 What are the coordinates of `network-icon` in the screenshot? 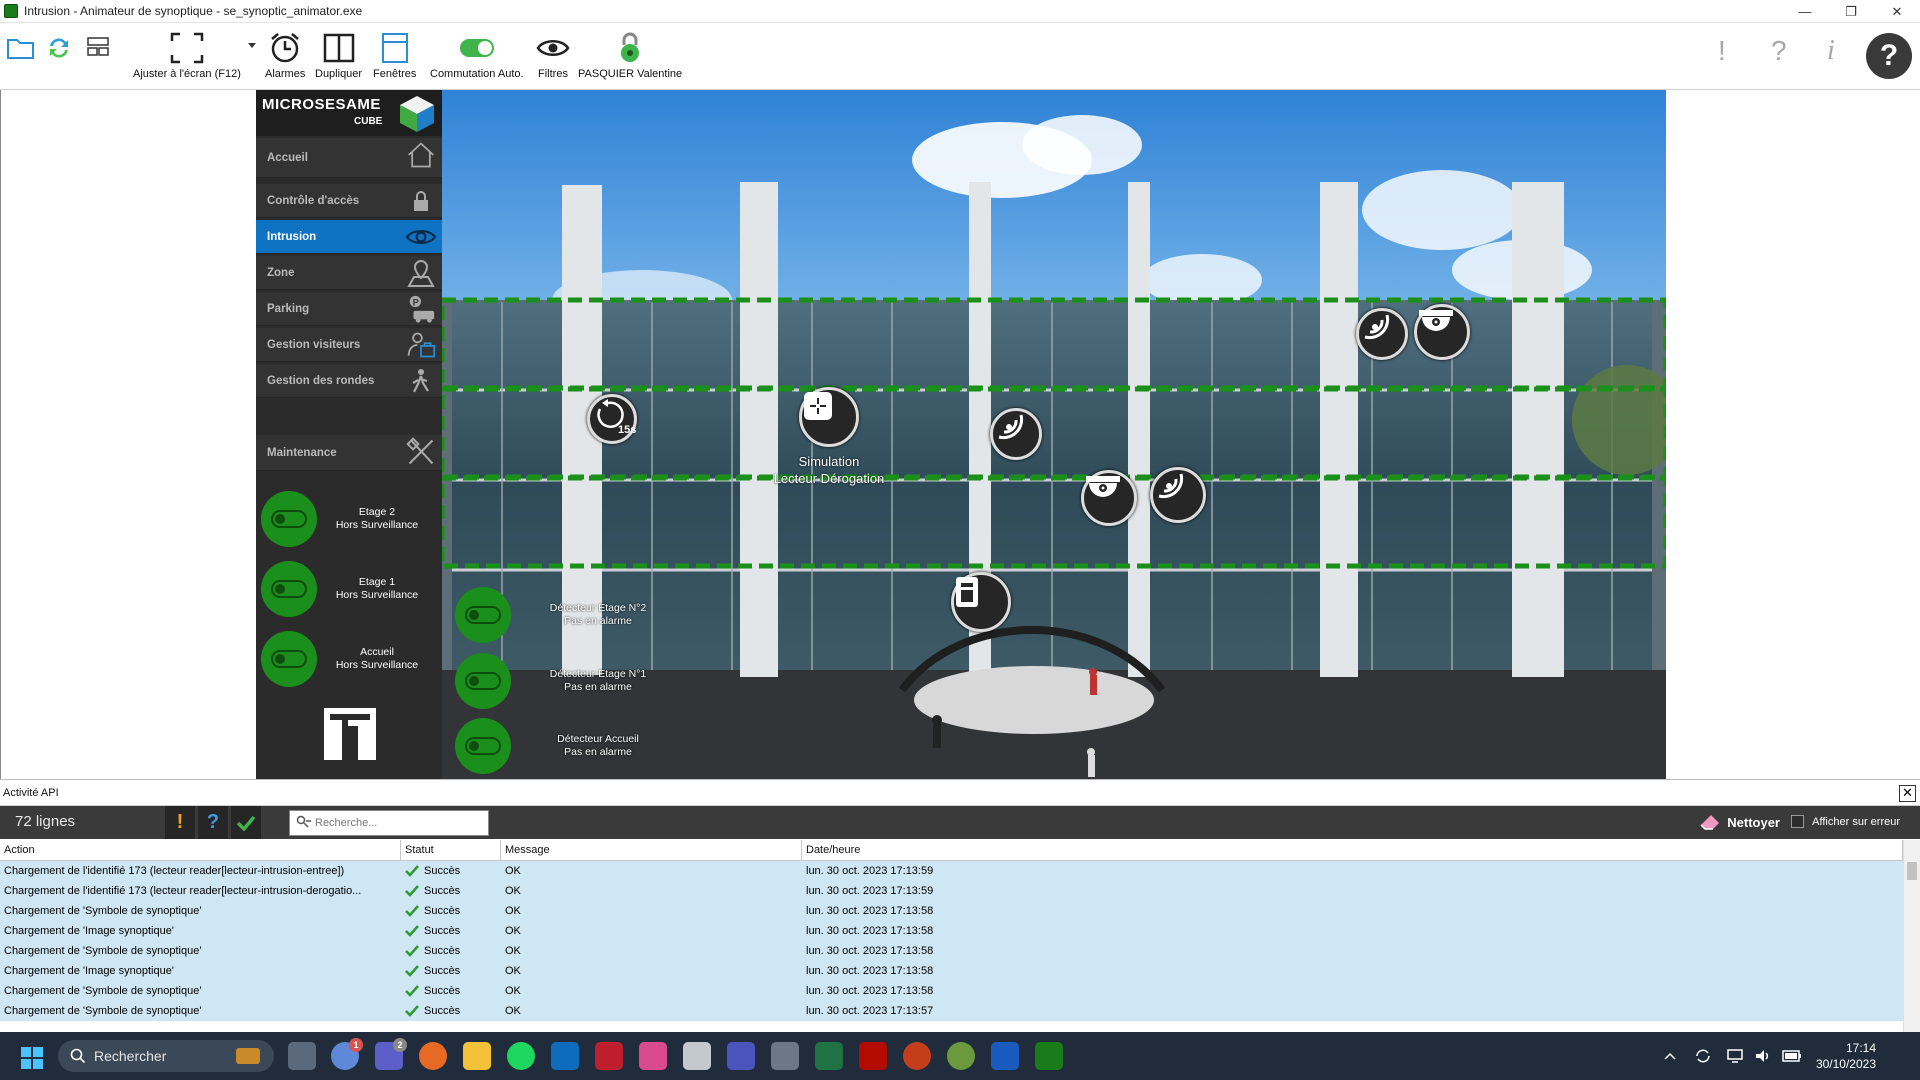 It's located at (1735, 1056).